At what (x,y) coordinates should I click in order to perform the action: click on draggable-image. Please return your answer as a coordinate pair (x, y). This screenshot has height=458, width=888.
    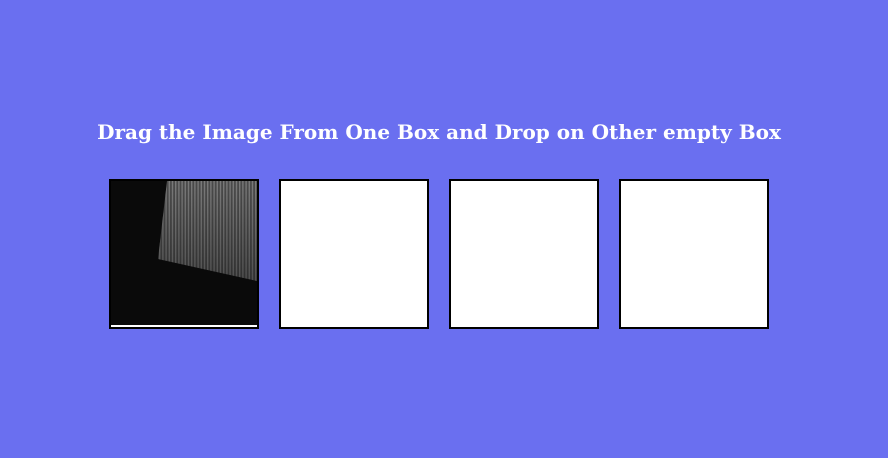
    Looking at the image, I should click on (184, 254).